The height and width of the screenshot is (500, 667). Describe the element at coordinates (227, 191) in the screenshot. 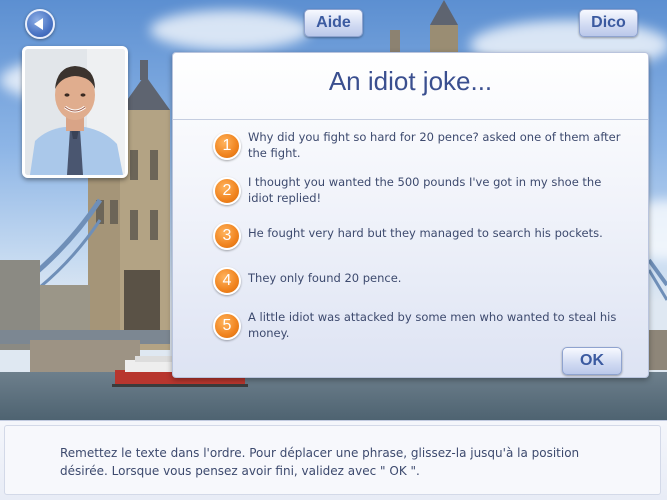

I see `sentence-number-badge: 2` at that location.